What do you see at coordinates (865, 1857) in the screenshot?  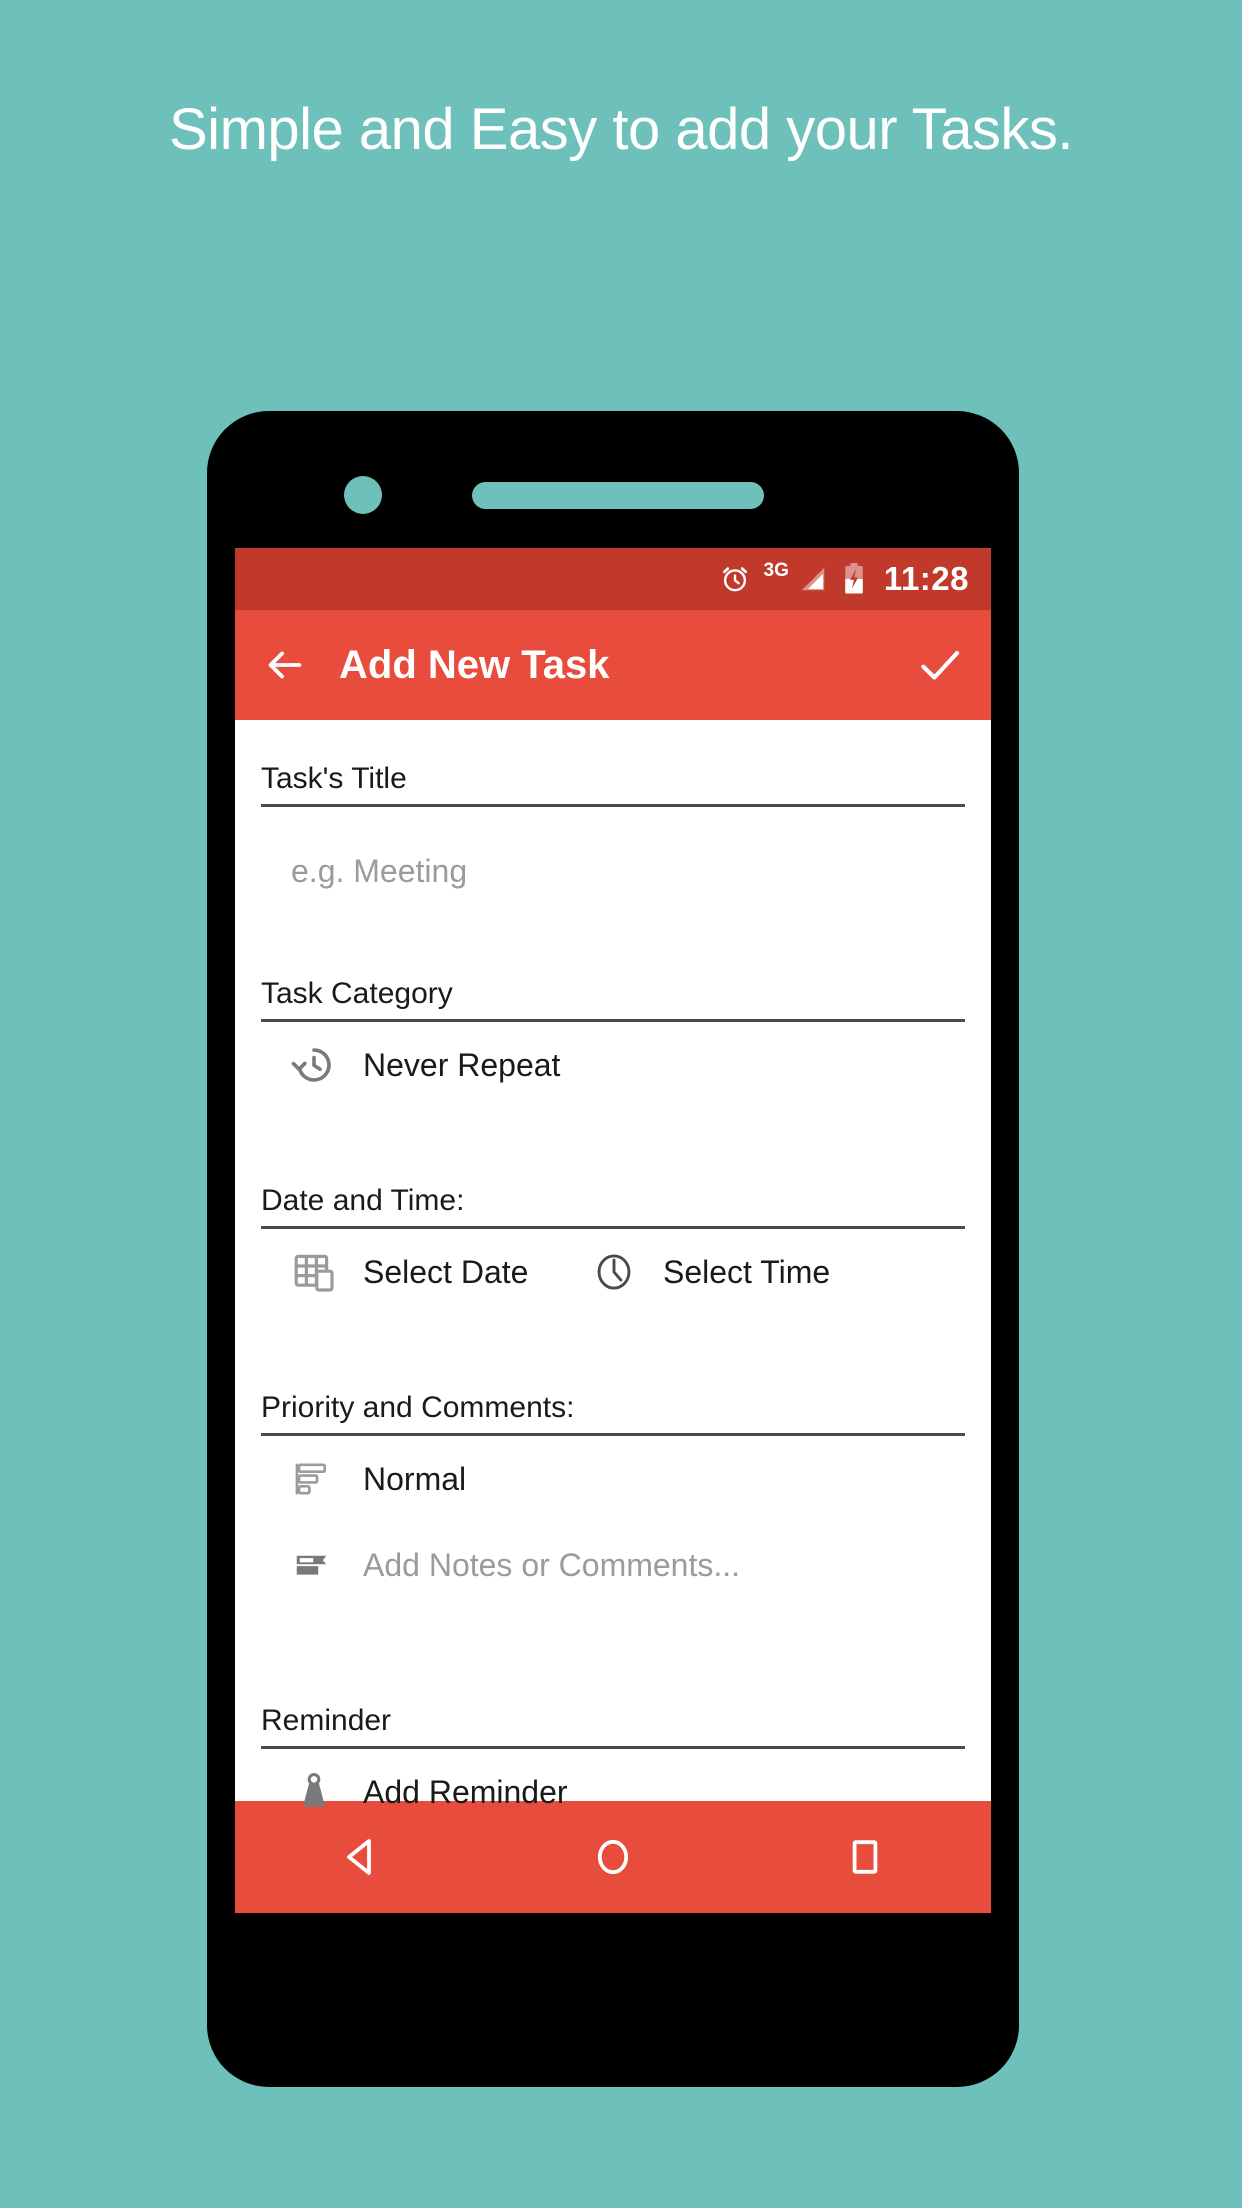 I see `nav-recents-square-icon` at bounding box center [865, 1857].